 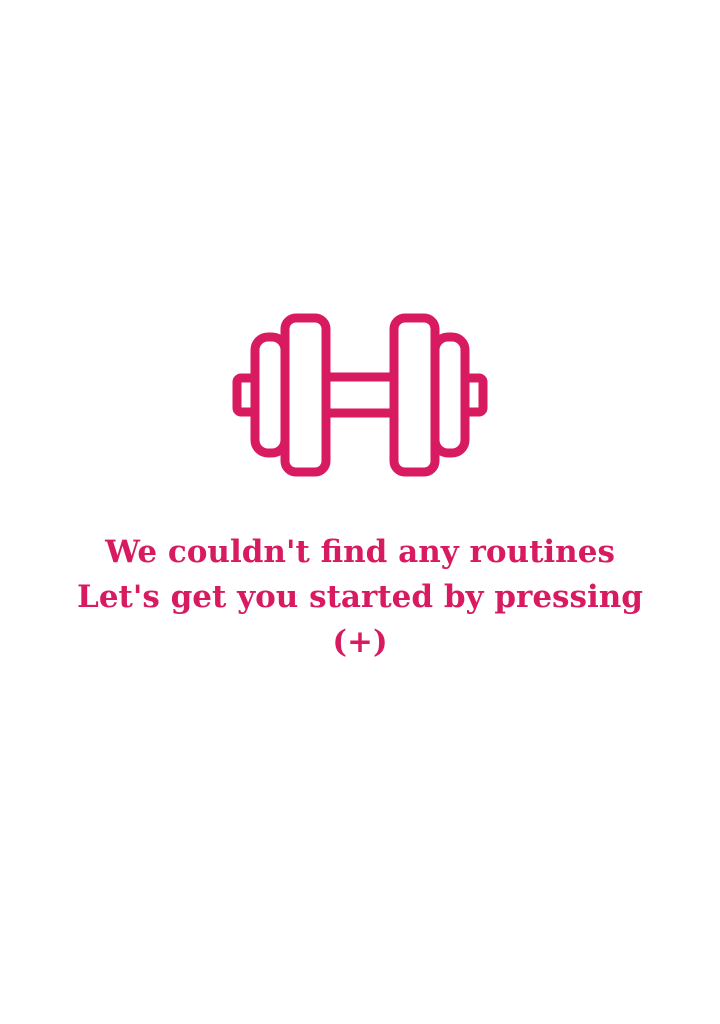 I want to click on empty-state-line-2: Let's get you started by pressing, so click(x=360, y=597).